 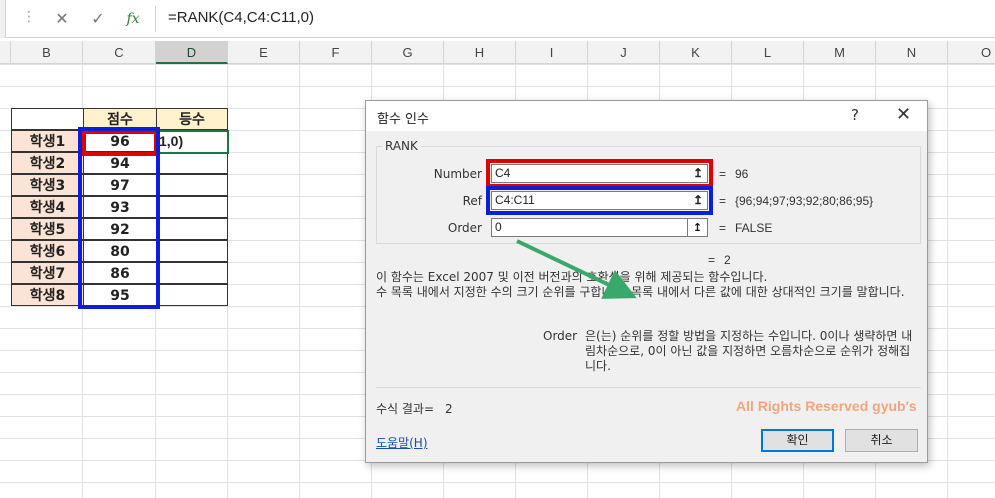 I want to click on dialog-title: 함수 인수, so click(x=403, y=119).